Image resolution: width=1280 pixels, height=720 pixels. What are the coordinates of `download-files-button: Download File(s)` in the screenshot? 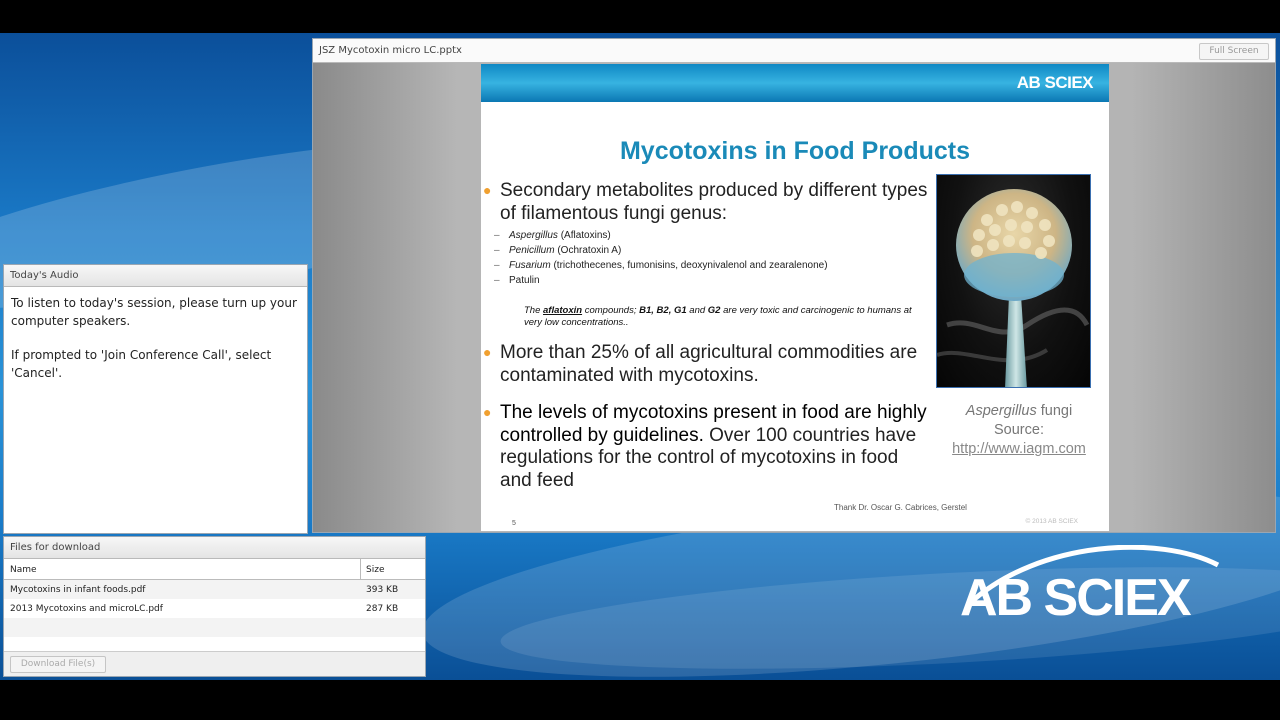 It's located at (58, 664).